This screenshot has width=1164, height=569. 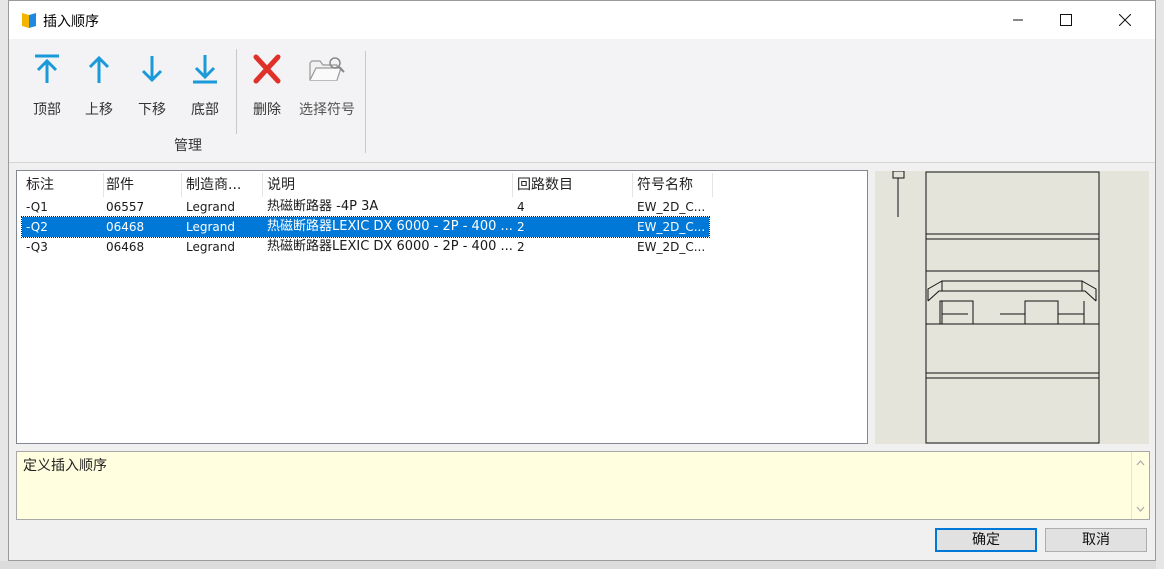 What do you see at coordinates (29, 20) in the screenshot?
I see `app-book-icon` at bounding box center [29, 20].